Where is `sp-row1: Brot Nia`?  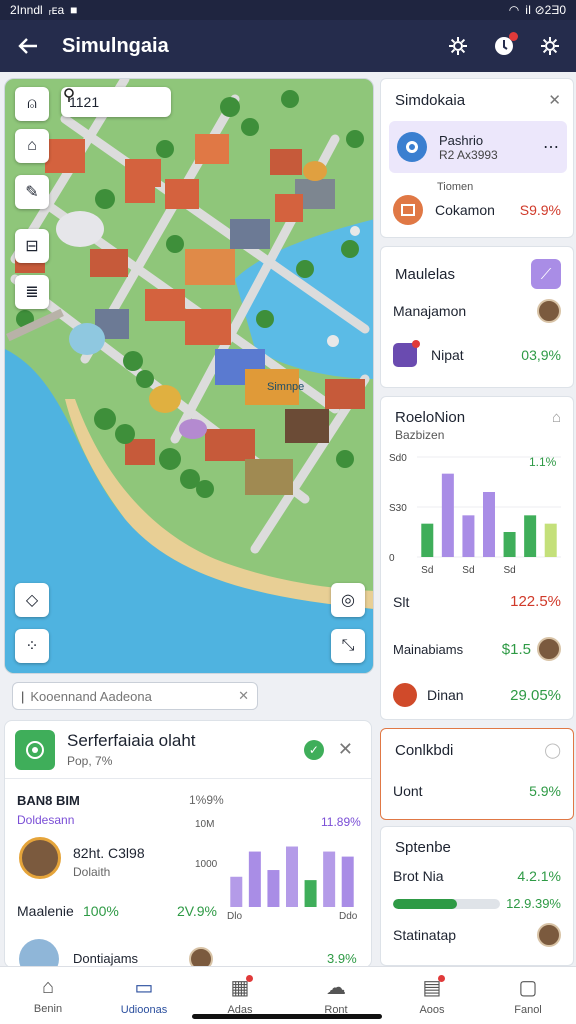 sp-row1: Brot Nia is located at coordinates (418, 876).